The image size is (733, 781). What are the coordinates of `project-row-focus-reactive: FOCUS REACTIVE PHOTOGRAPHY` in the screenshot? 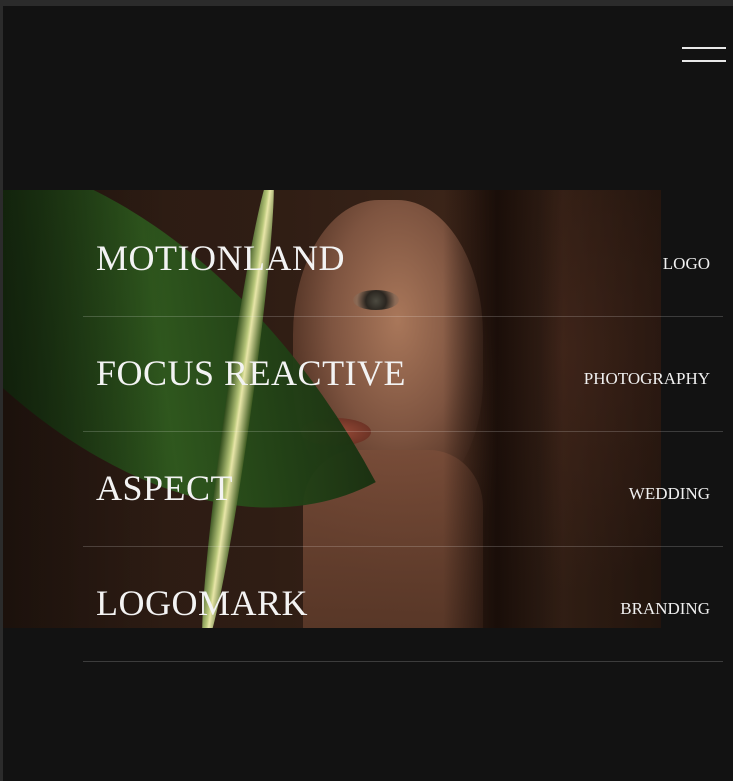 It's located at (403, 374).